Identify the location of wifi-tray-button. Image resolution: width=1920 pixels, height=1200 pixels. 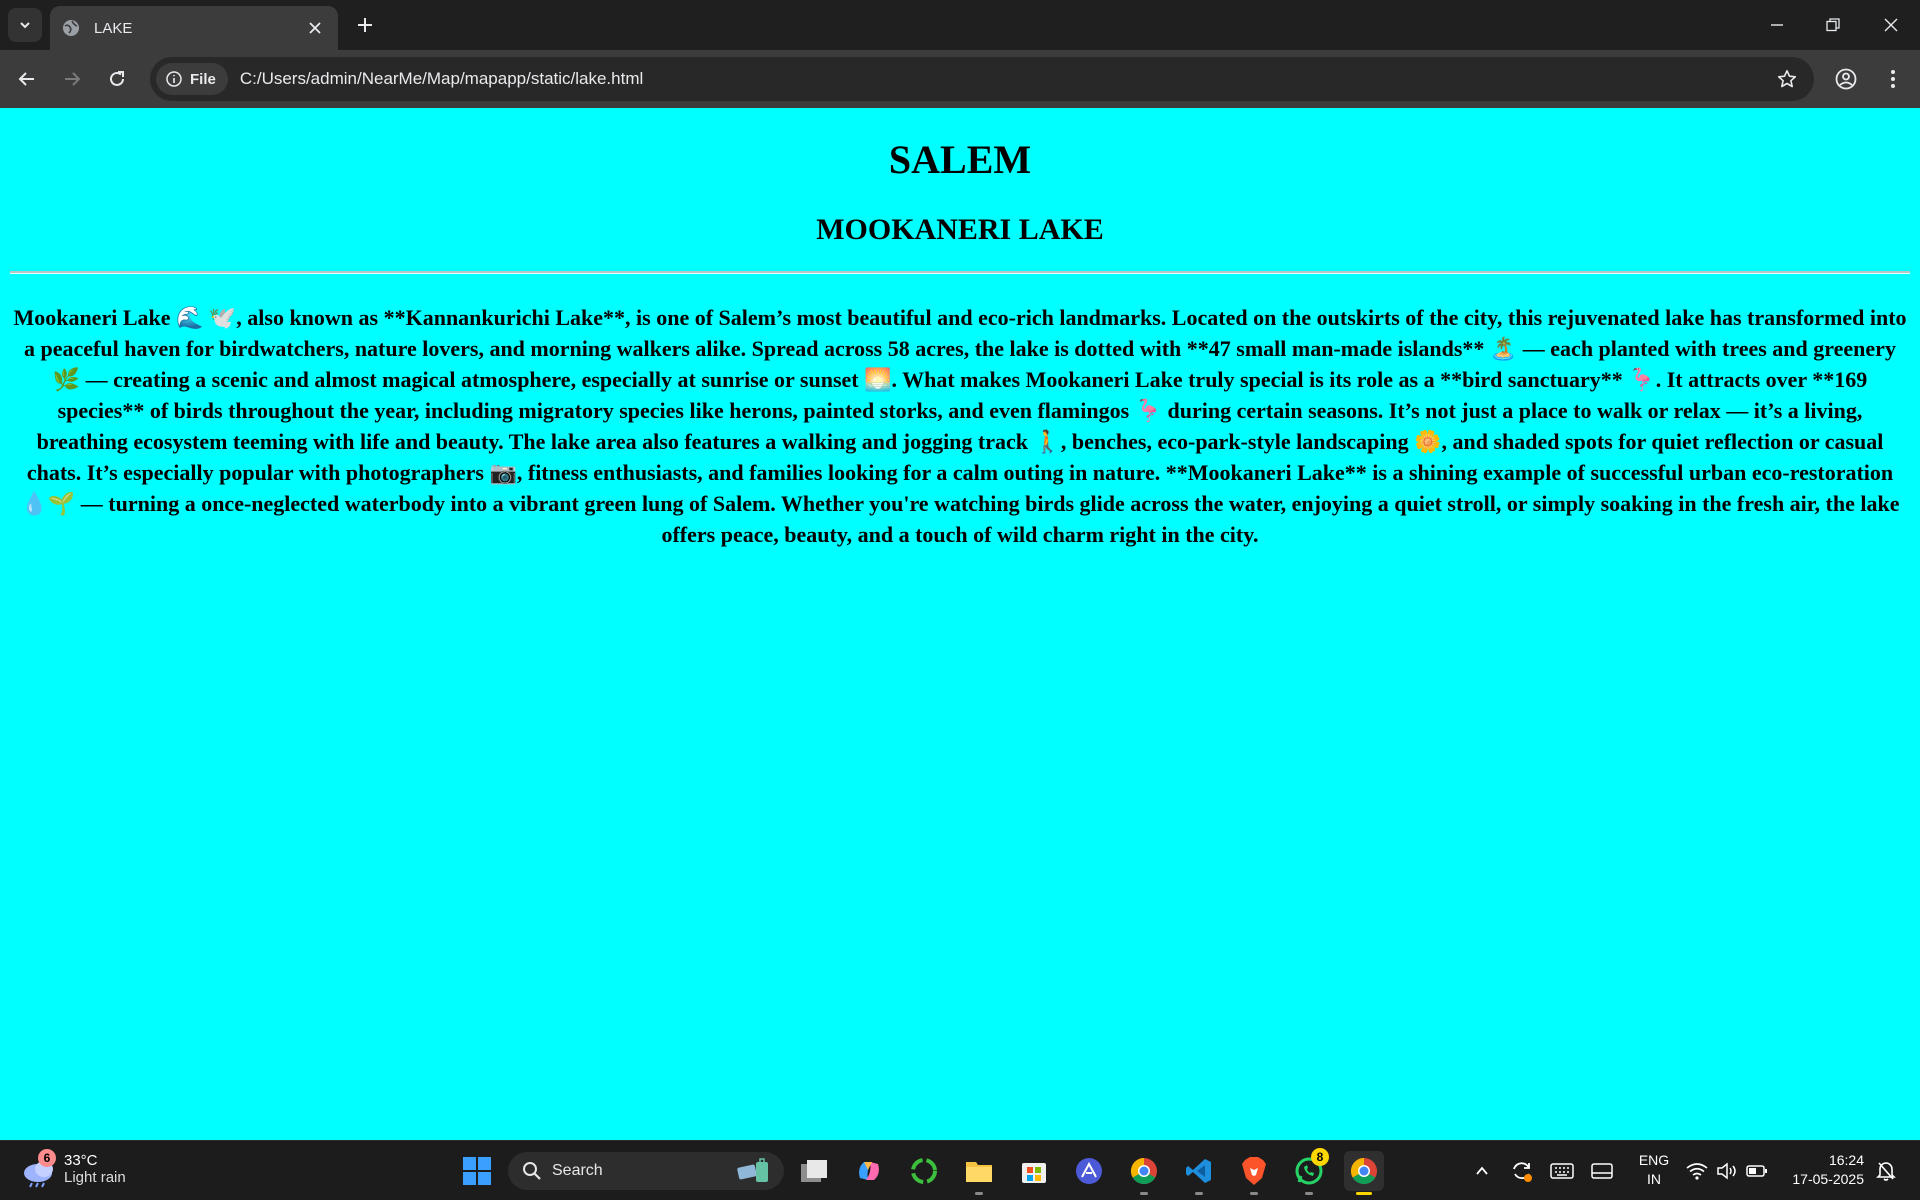
(1697, 1171).